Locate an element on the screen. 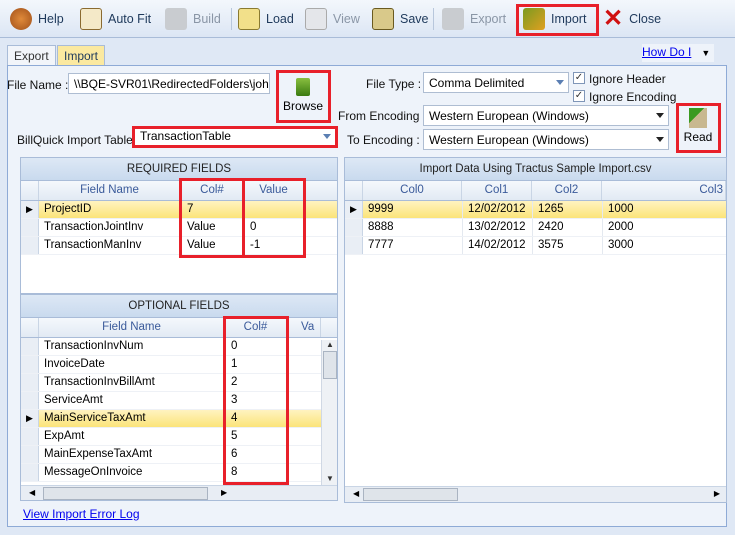  build-label: Build is located at coordinates (207, 19).